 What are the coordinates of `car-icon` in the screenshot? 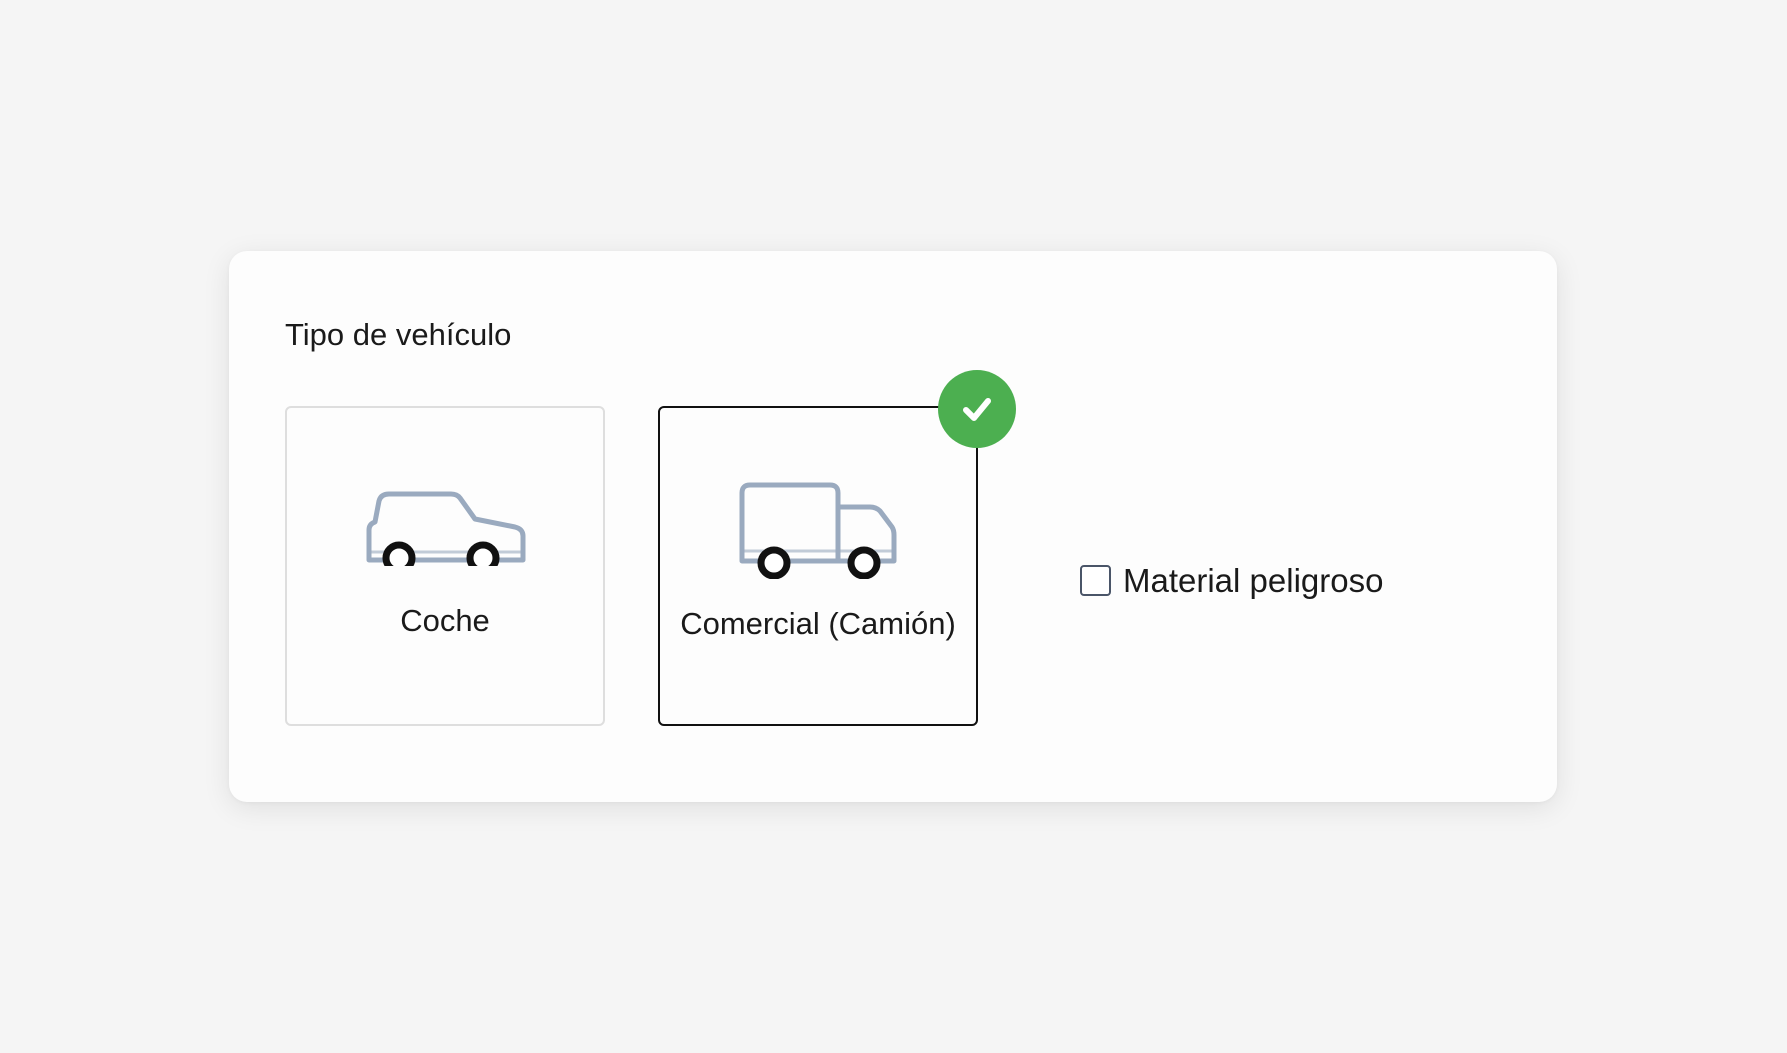 It's located at (446, 528).